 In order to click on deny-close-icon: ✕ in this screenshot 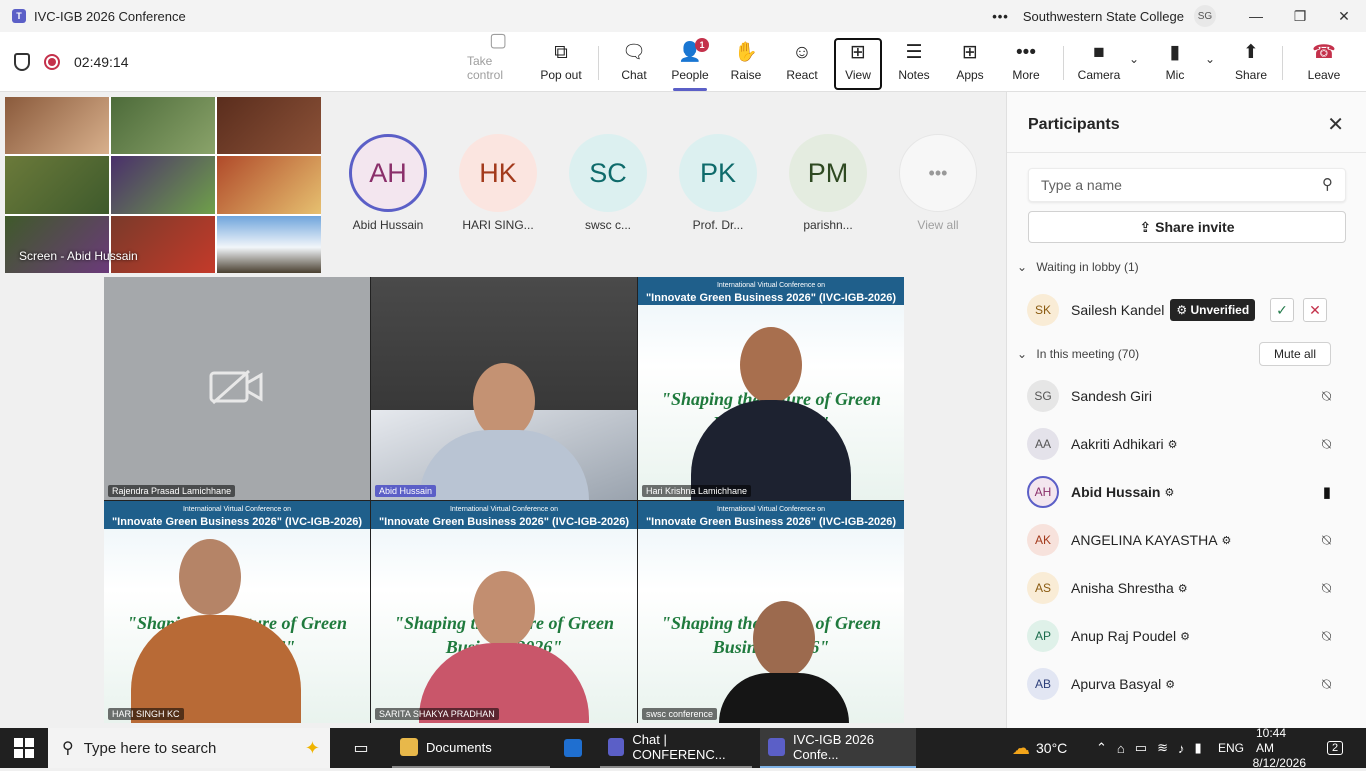, I will do `click(1315, 310)`.